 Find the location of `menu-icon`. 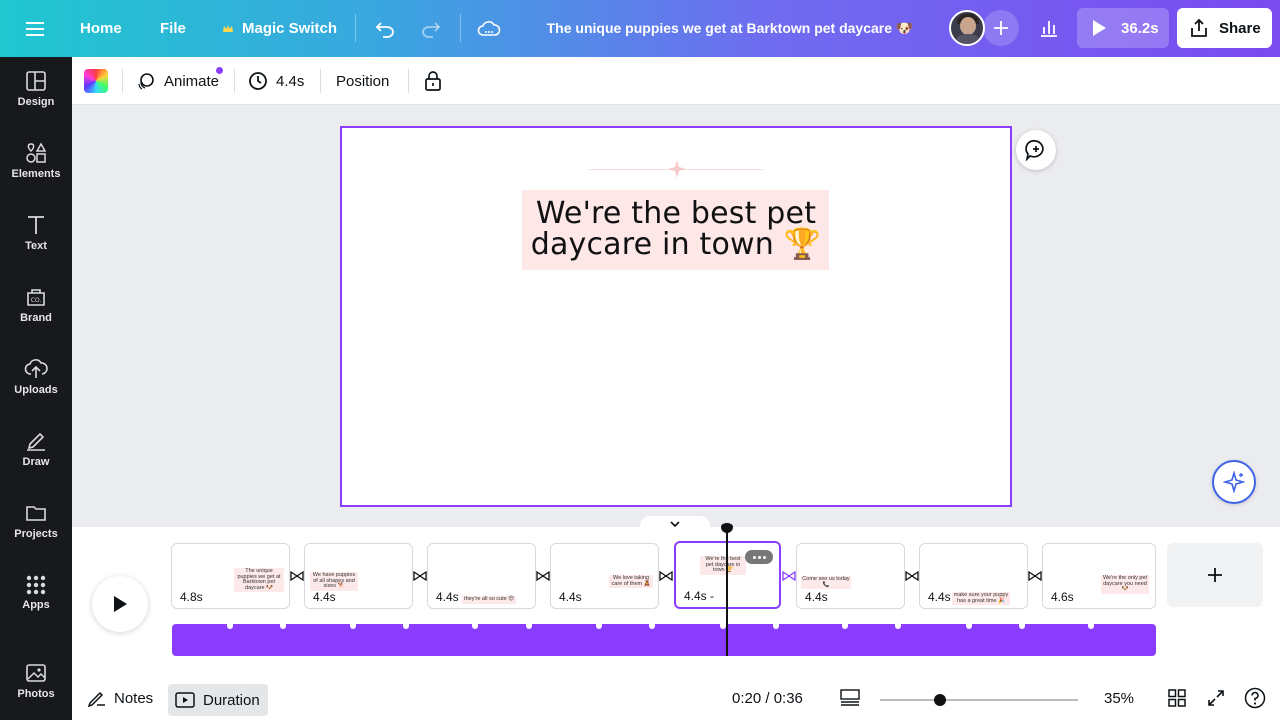

menu-icon is located at coordinates (36, 28).